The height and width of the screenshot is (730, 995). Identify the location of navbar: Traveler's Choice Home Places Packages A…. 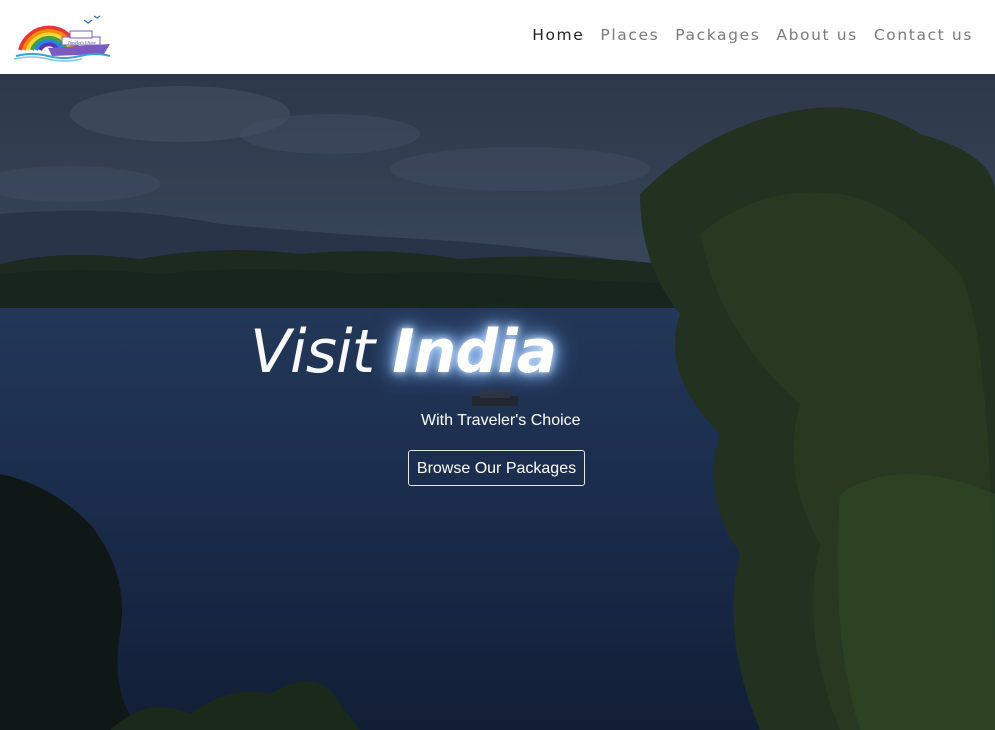
(497, 37).